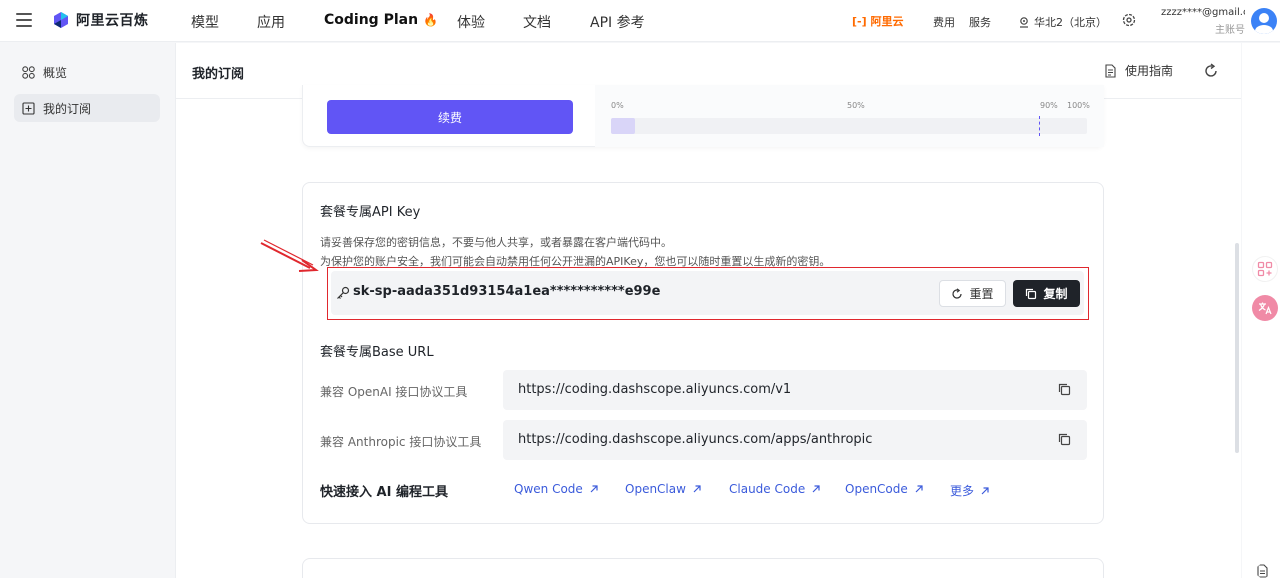  What do you see at coordinates (1129, 20) in the screenshot?
I see `gear-icon` at bounding box center [1129, 20].